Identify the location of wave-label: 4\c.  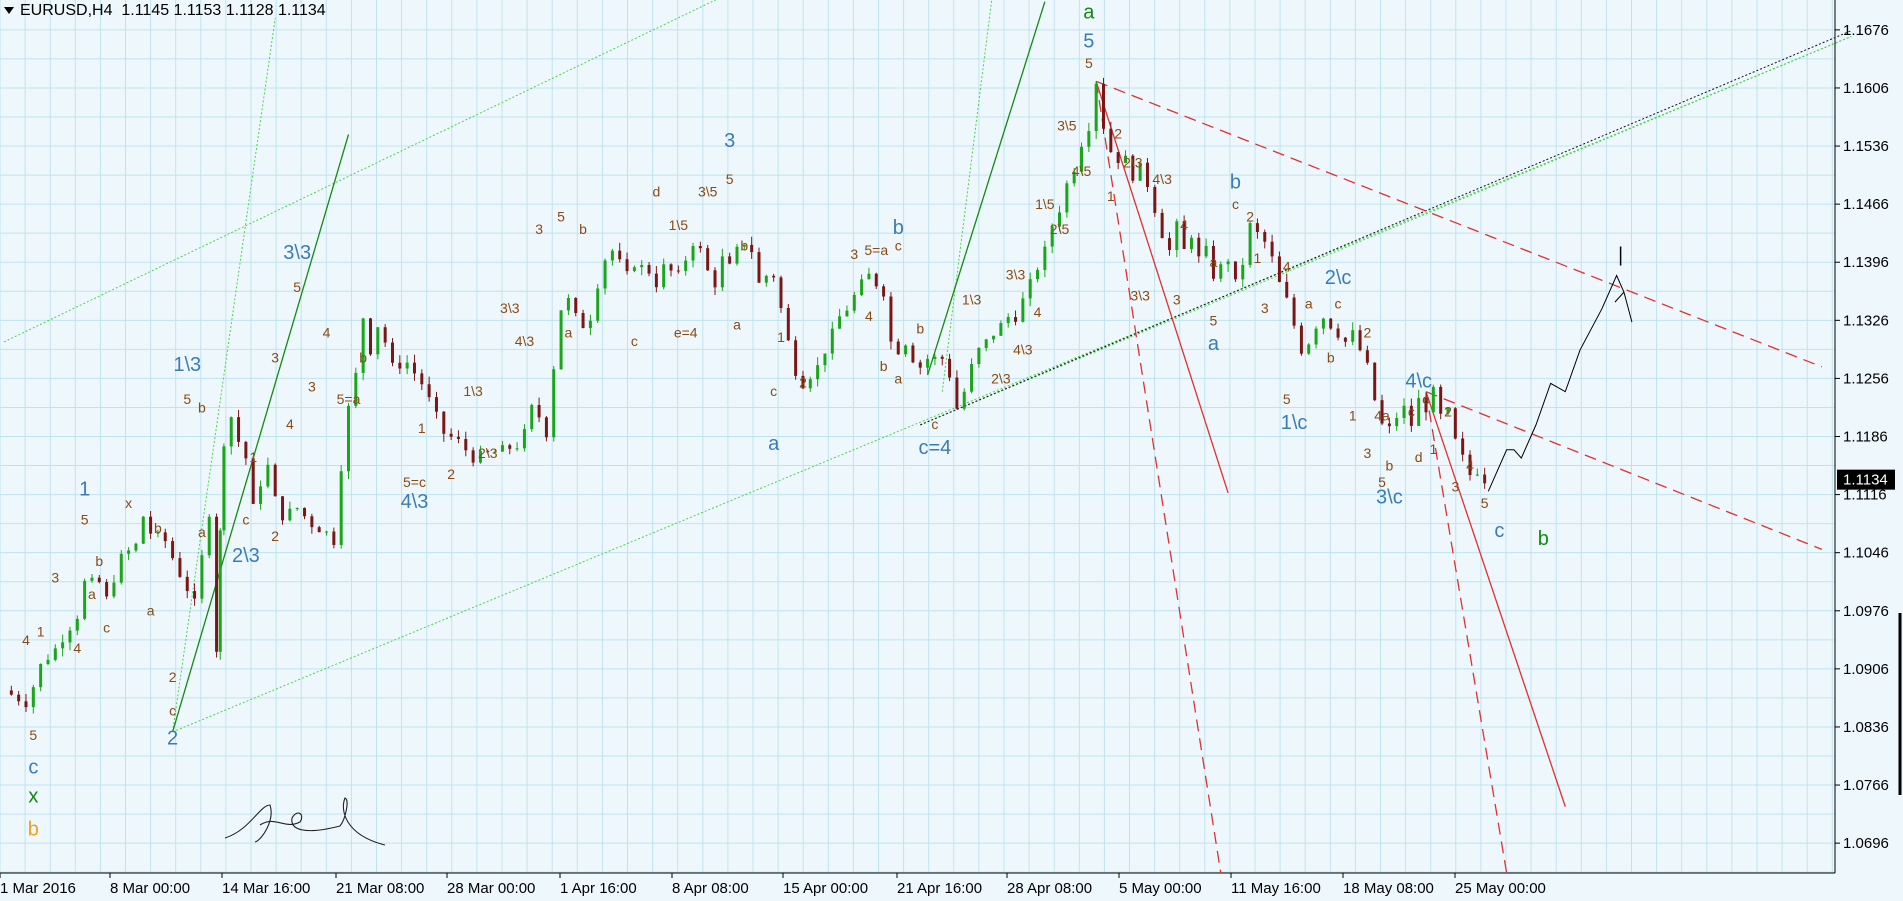
(1418, 382).